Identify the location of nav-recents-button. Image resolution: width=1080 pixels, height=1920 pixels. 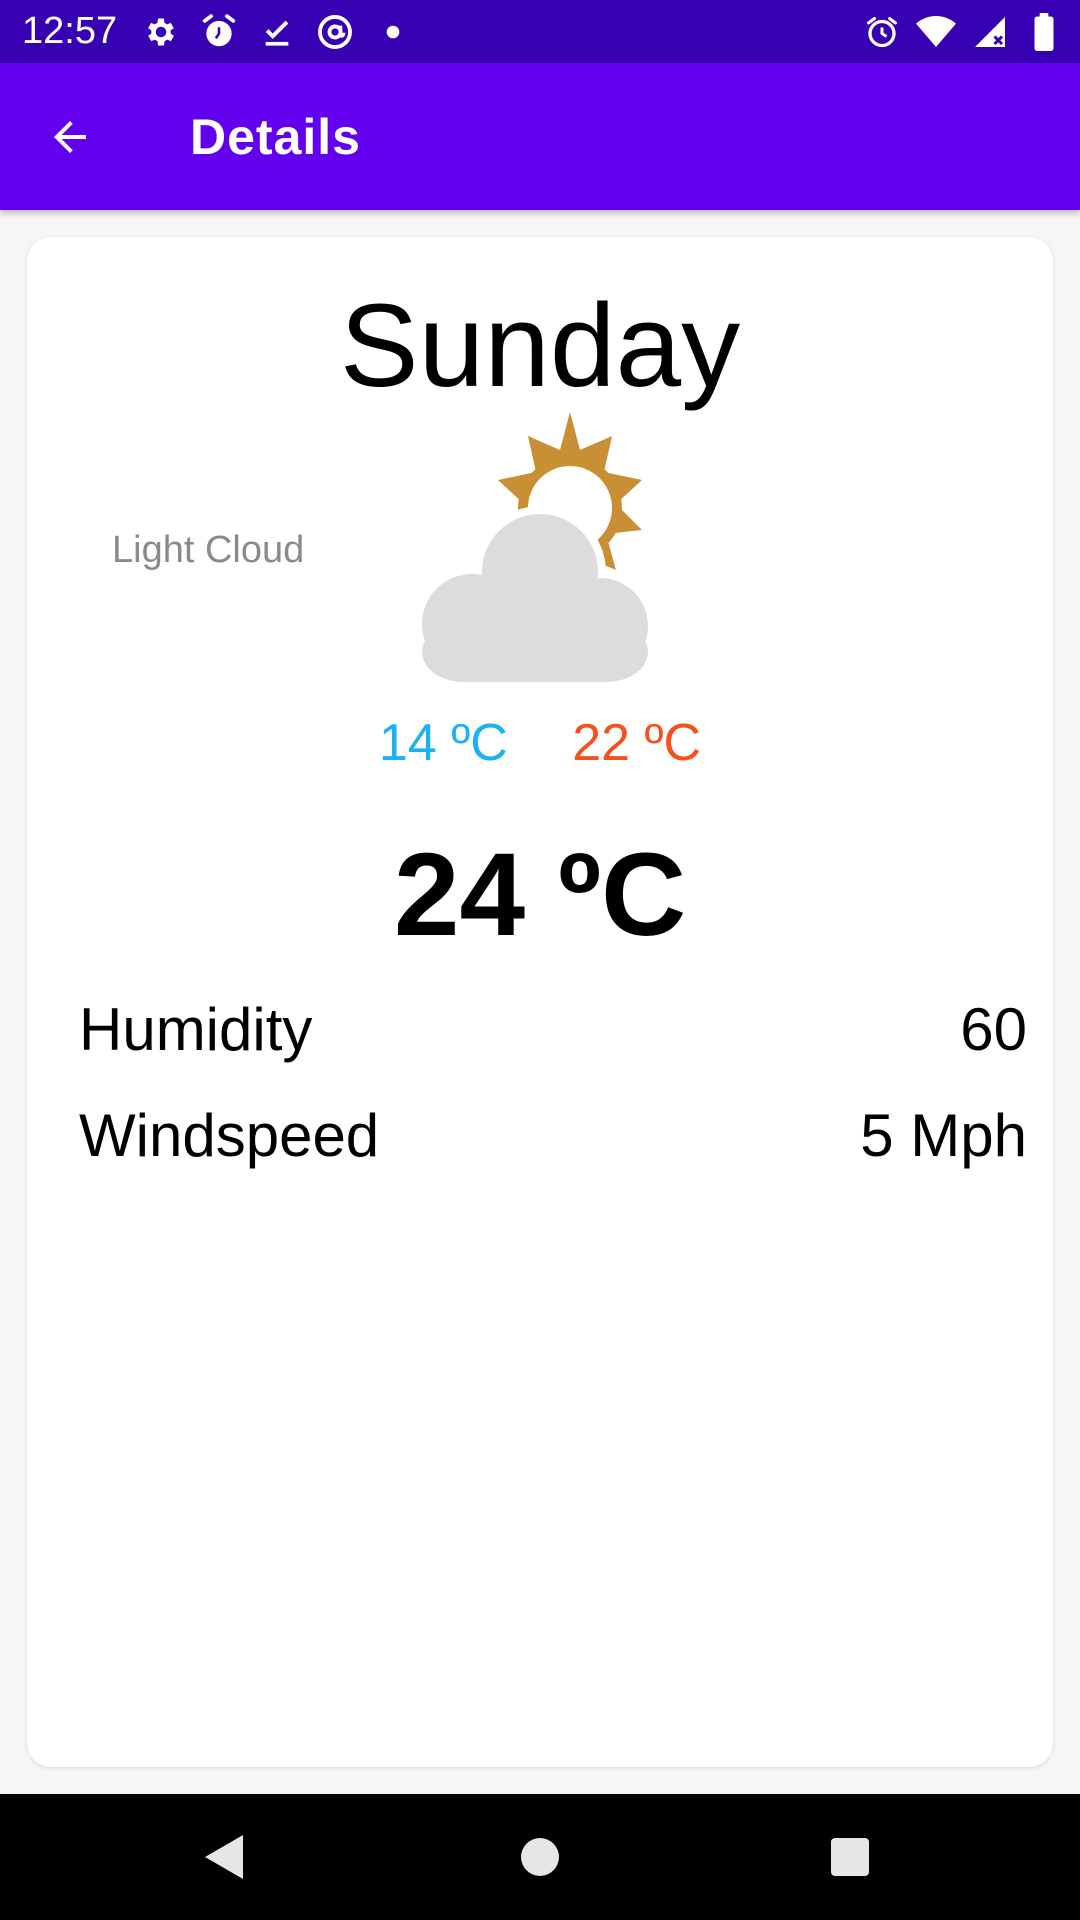
(850, 1857).